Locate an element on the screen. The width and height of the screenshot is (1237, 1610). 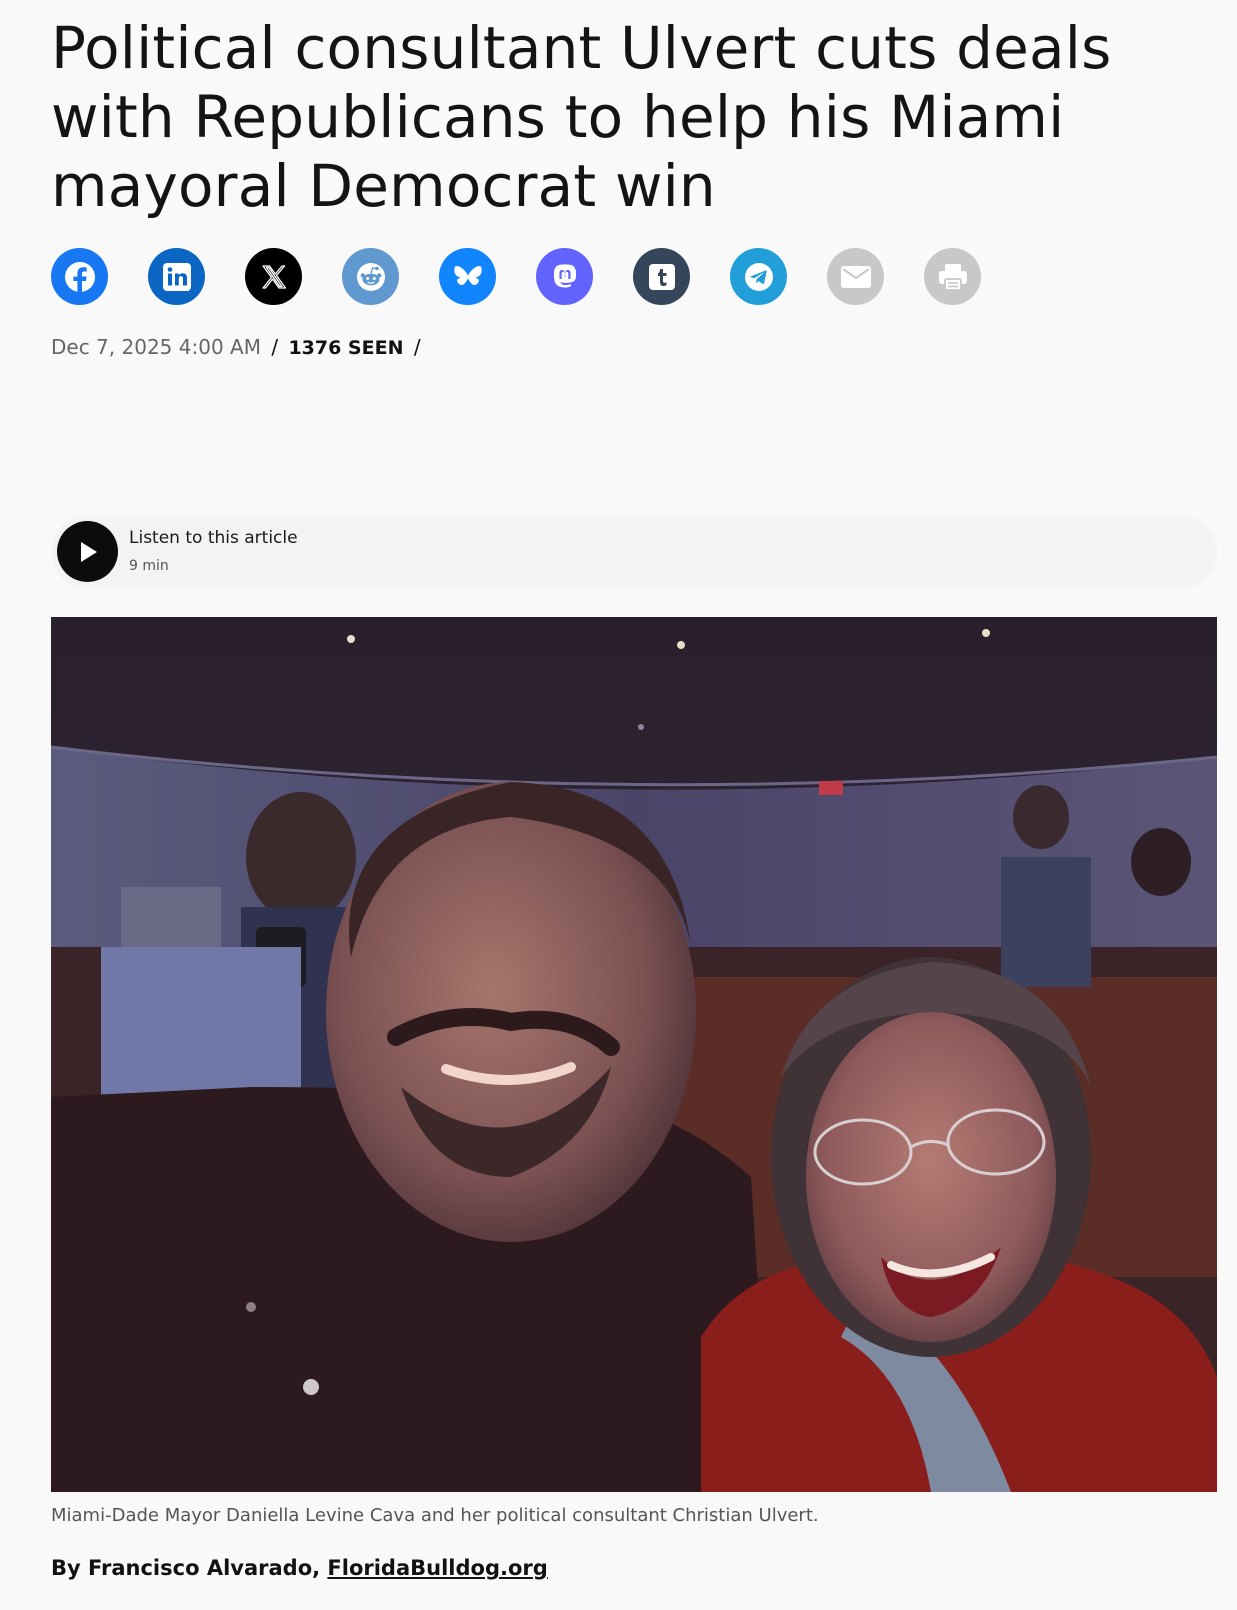
x-icon is located at coordinates (273, 276).